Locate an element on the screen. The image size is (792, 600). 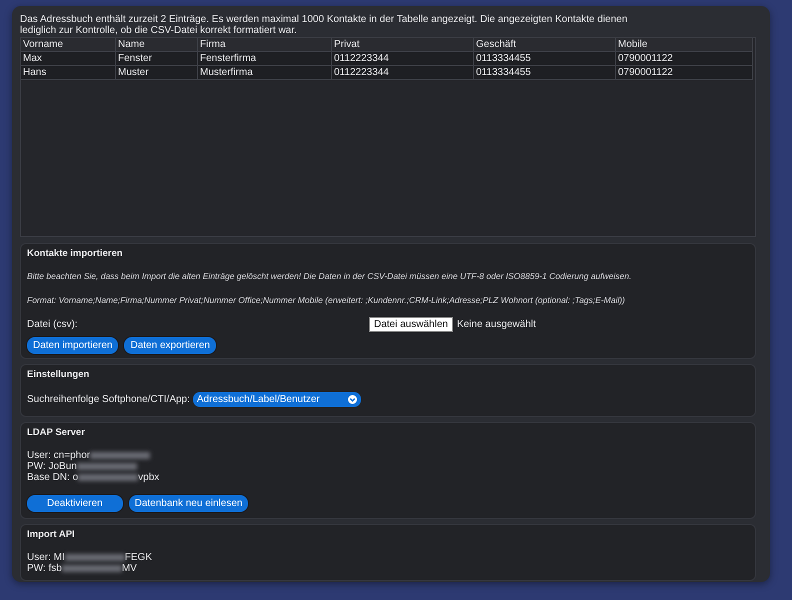
credential-text: PW: fsb MV is located at coordinates (82, 568).